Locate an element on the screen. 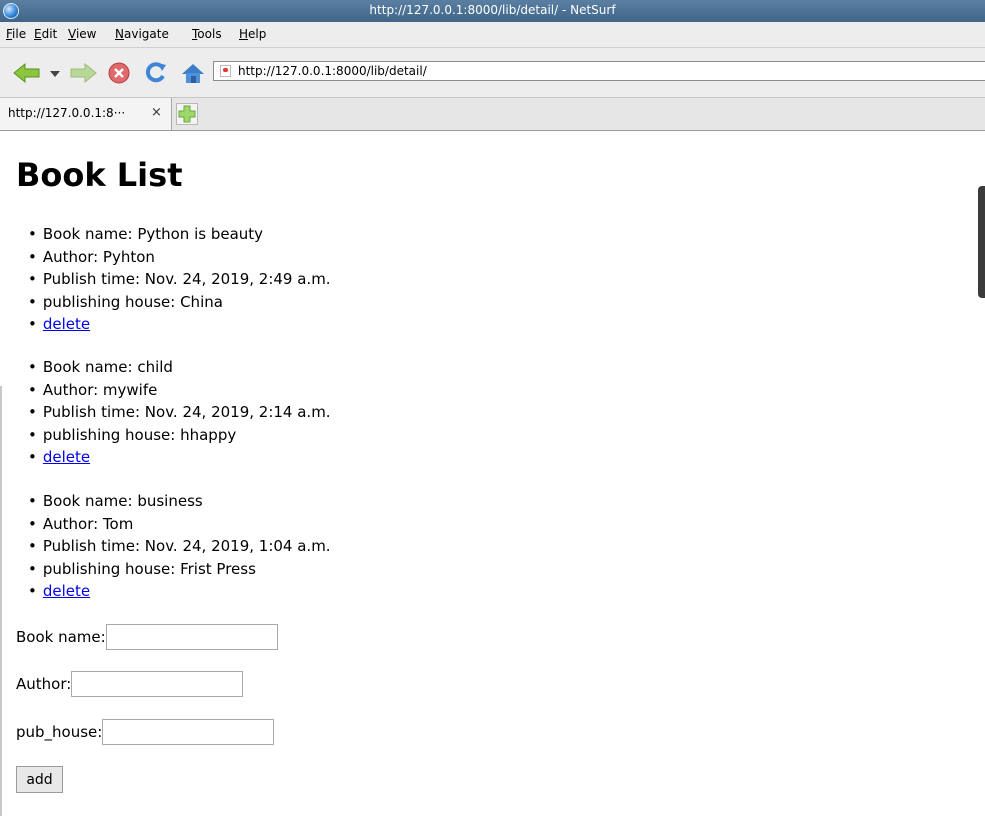 This screenshot has width=985, height=825. home-icon is located at coordinates (193, 73).